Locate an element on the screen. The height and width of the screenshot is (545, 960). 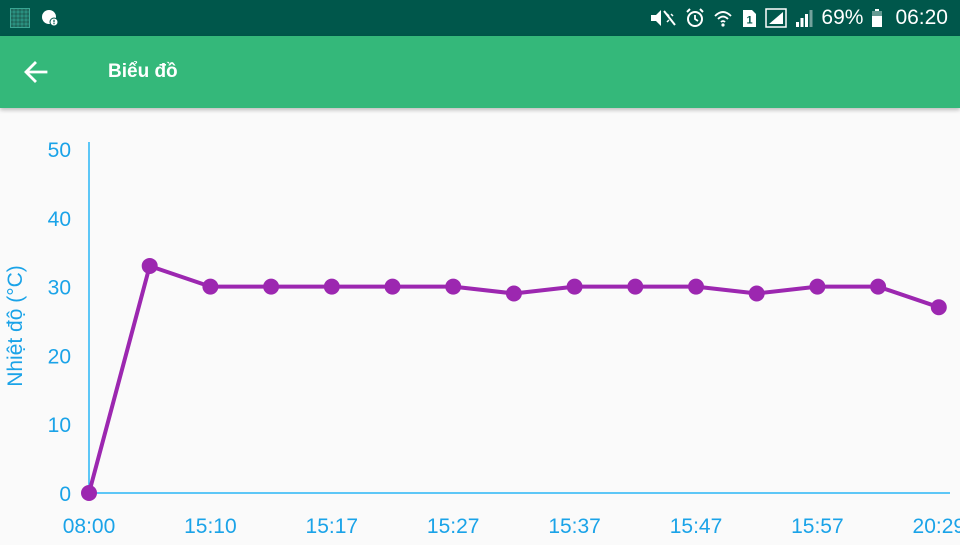
alarm-icon is located at coordinates (695, 17).